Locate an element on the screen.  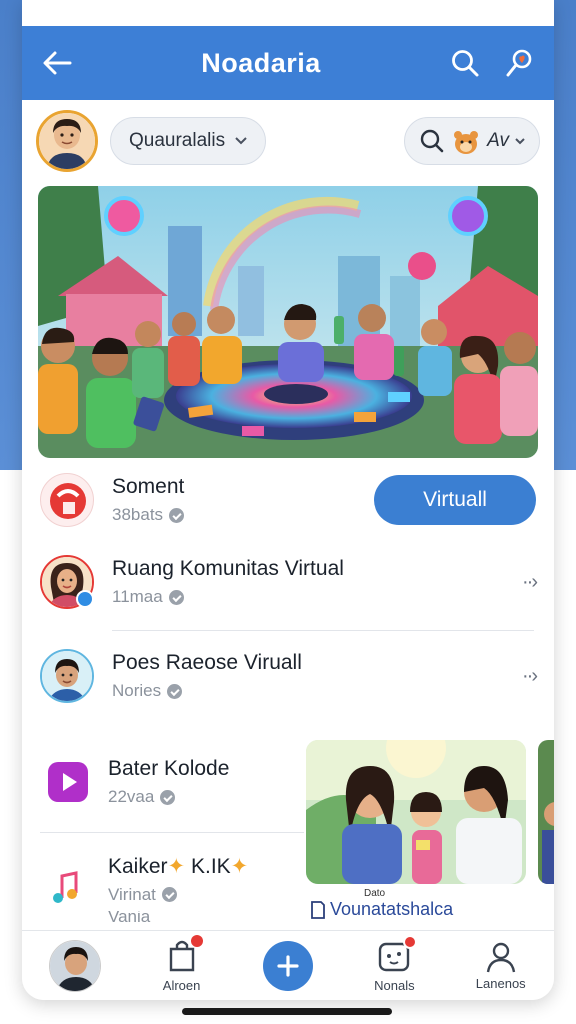
card-caption: Dato Vounatatshalca is located at coordinates (420, 904).